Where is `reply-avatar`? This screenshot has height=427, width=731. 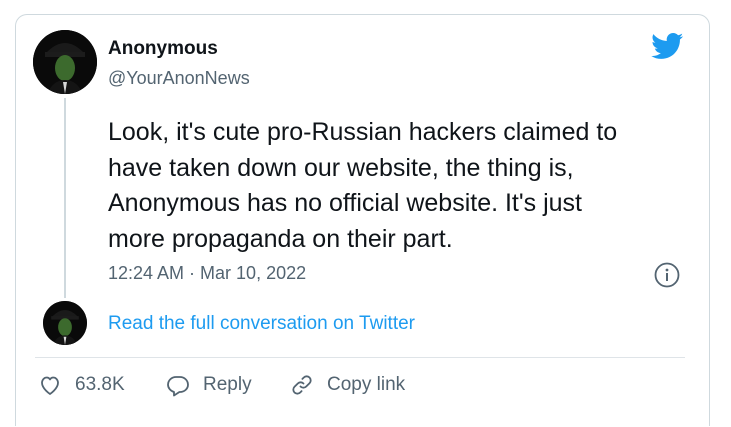
reply-avatar is located at coordinates (65, 323).